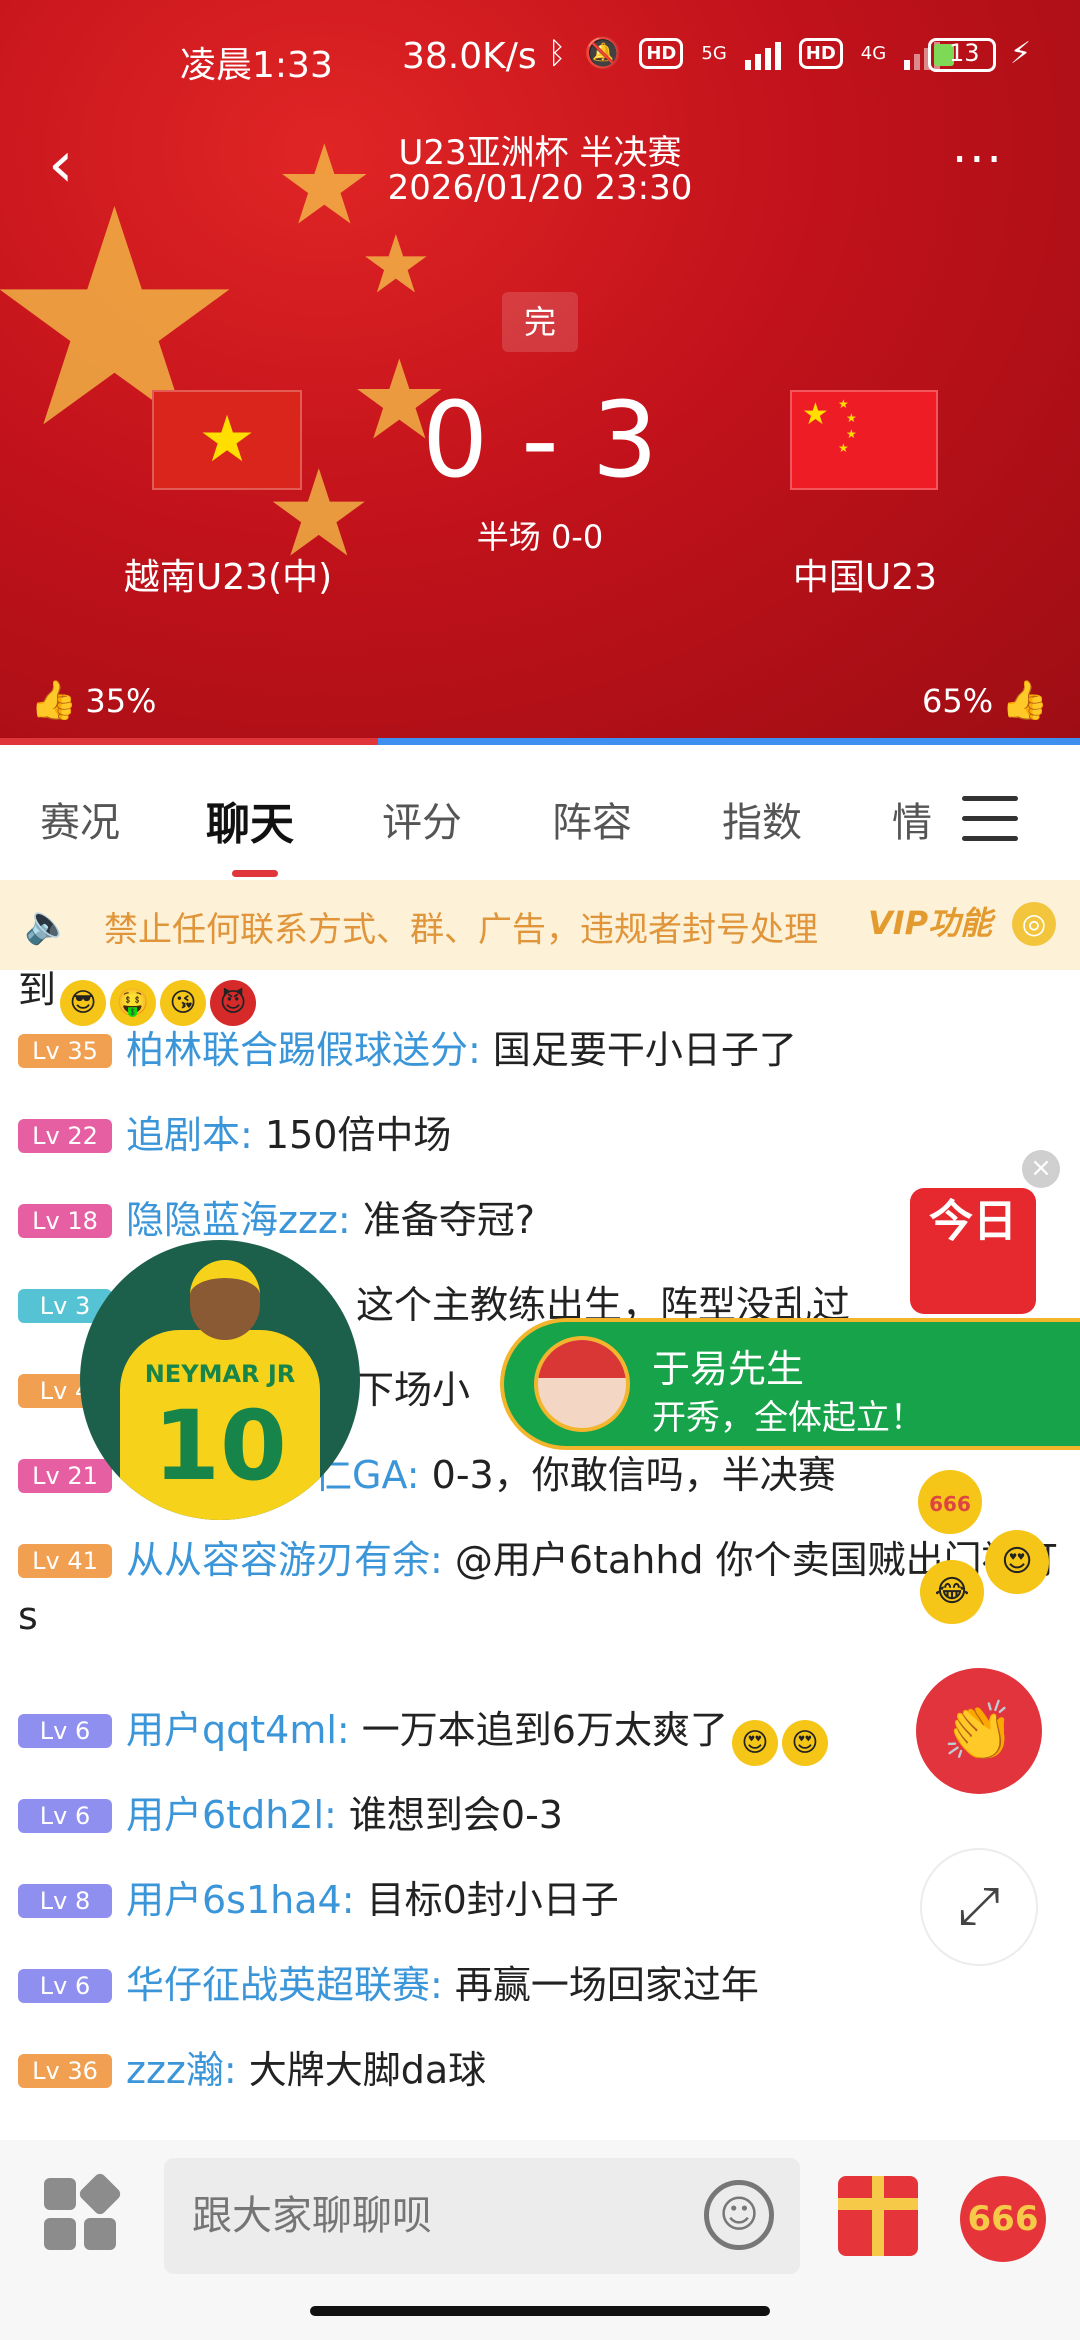 The height and width of the screenshot is (2340, 1080). I want to click on chat-text: 国足要干小日子了, so click(644, 1050).